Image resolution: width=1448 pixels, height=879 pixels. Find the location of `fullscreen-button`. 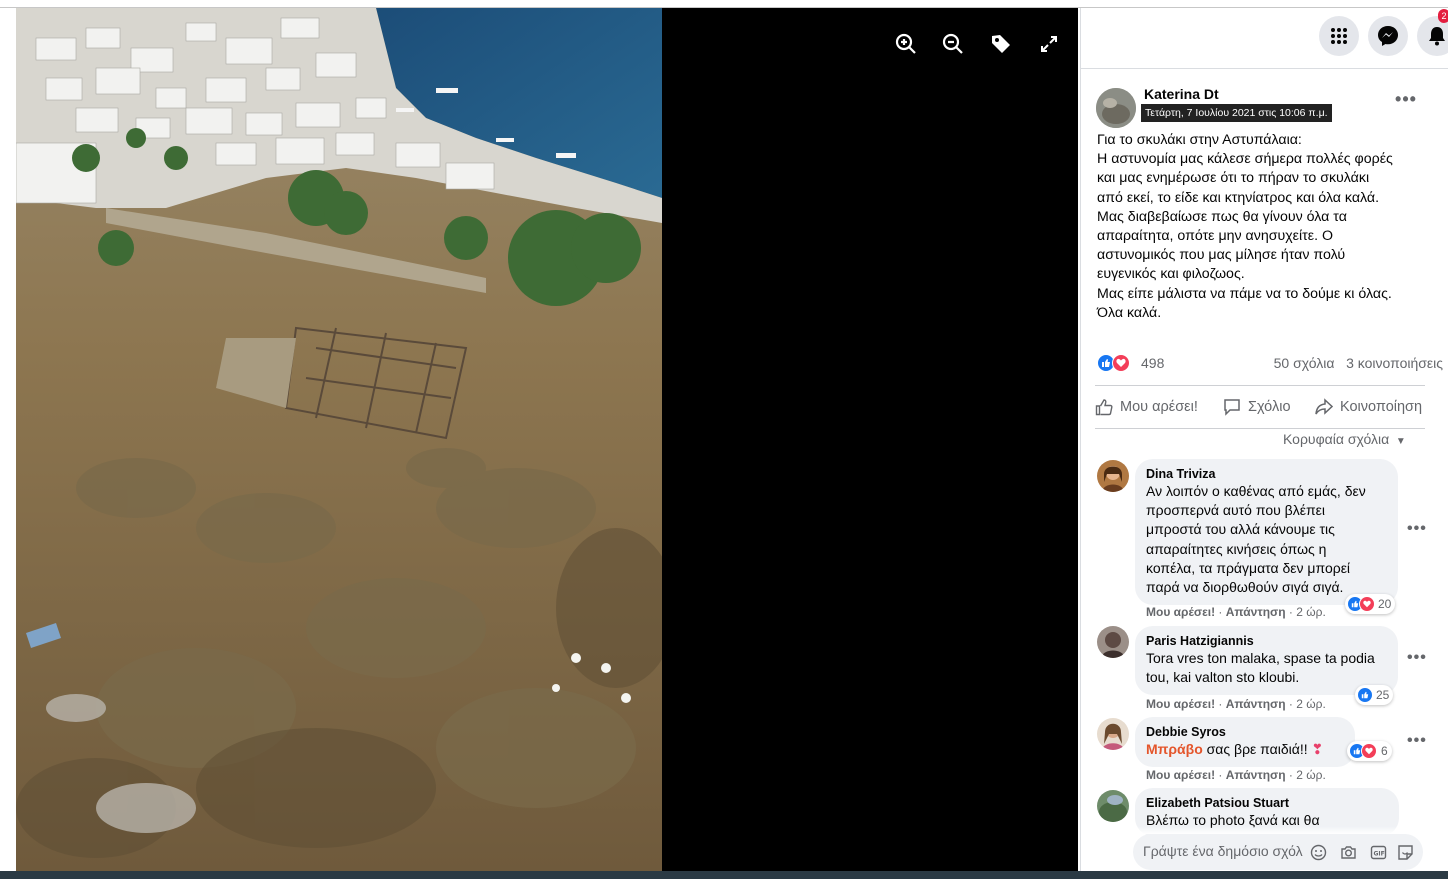

fullscreen-button is located at coordinates (1049, 44).